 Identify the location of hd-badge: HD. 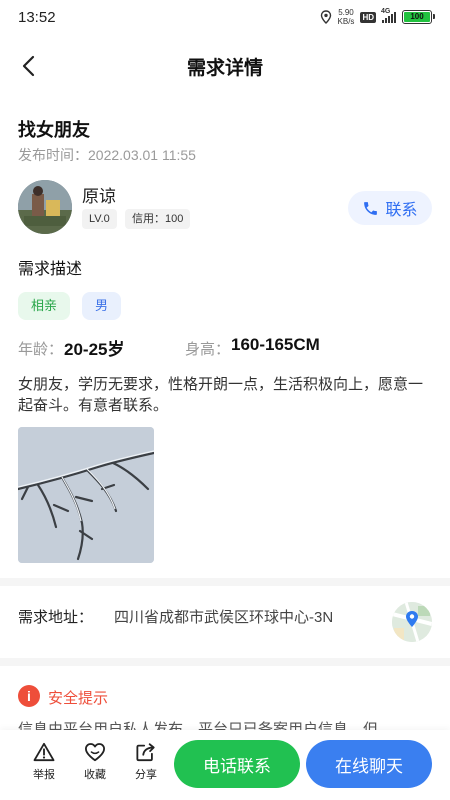
(368, 17).